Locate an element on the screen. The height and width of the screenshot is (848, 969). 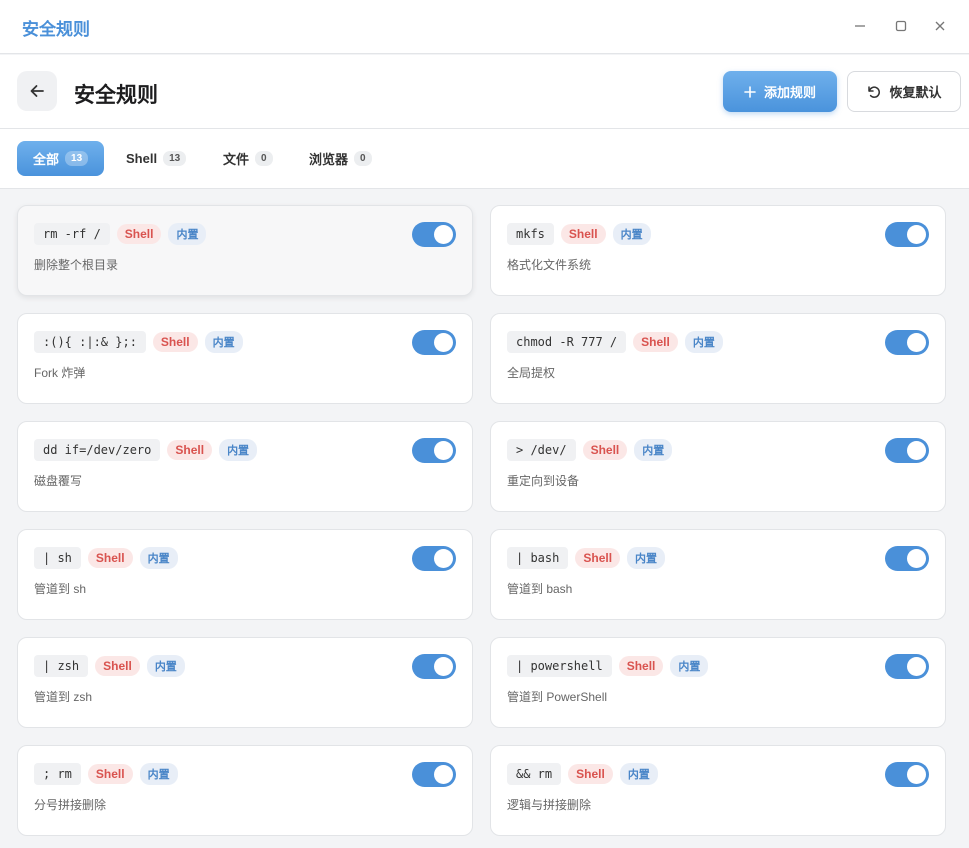
tab-label: 浏览器 is located at coordinates (329, 159).